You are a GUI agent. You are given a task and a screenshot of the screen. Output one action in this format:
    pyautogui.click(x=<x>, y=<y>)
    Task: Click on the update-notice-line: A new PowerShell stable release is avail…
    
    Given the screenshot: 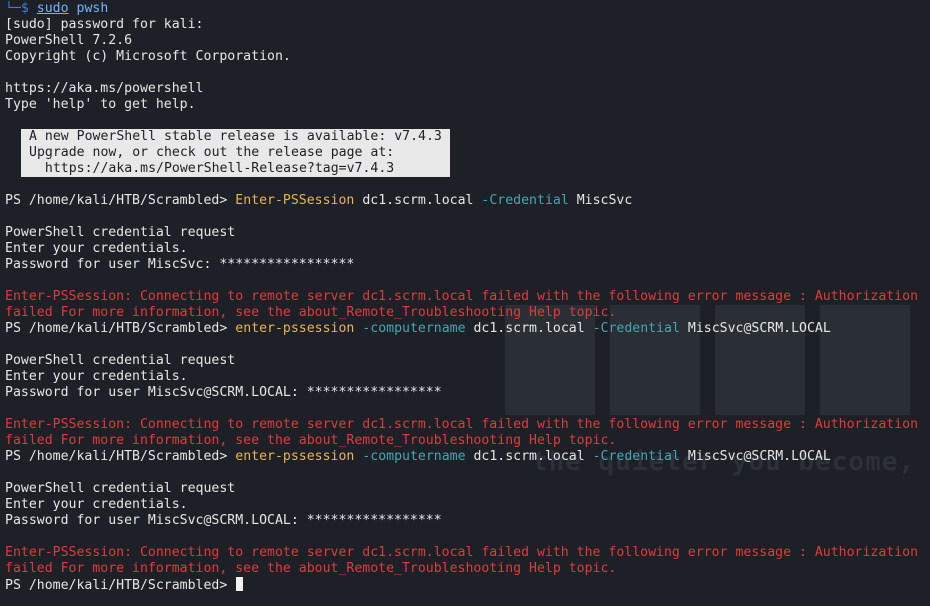 What is the action you would take?
    pyautogui.click(x=235, y=136)
    